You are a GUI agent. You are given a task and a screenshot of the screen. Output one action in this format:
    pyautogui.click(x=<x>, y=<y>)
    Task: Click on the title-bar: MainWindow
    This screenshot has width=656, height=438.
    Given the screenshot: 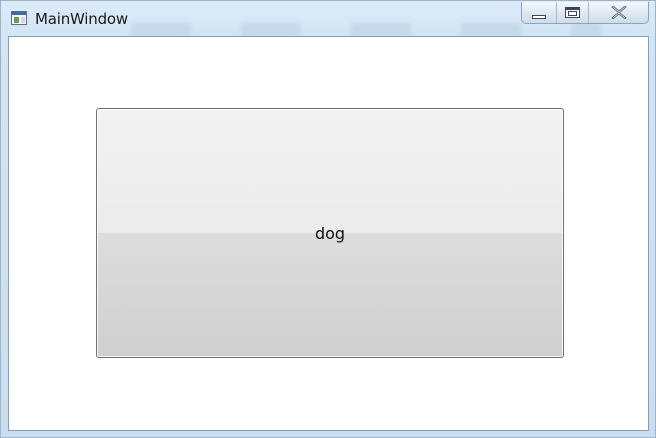 What is the action you would take?
    pyautogui.click(x=328, y=19)
    